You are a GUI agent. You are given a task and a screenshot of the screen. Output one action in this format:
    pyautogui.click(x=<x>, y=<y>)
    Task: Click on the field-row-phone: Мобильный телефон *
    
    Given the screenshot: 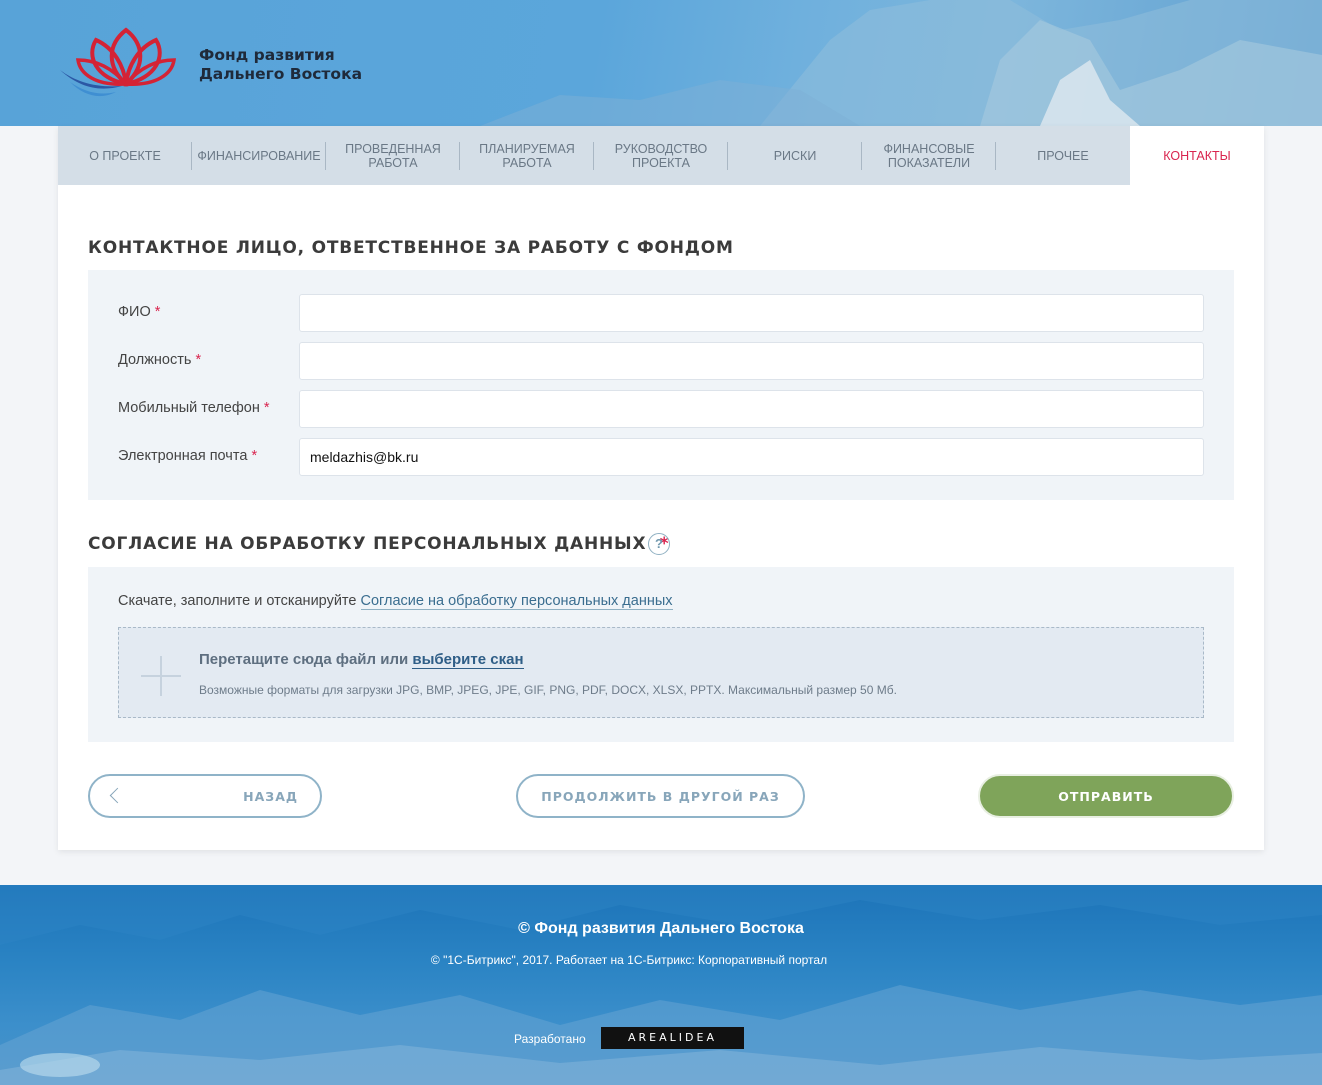 What is the action you would take?
    pyautogui.click(x=661, y=409)
    